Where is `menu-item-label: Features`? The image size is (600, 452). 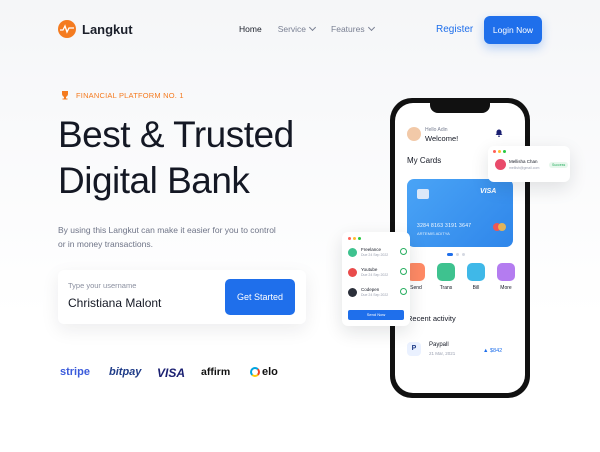
menu-item-label: Features is located at coordinates (348, 29).